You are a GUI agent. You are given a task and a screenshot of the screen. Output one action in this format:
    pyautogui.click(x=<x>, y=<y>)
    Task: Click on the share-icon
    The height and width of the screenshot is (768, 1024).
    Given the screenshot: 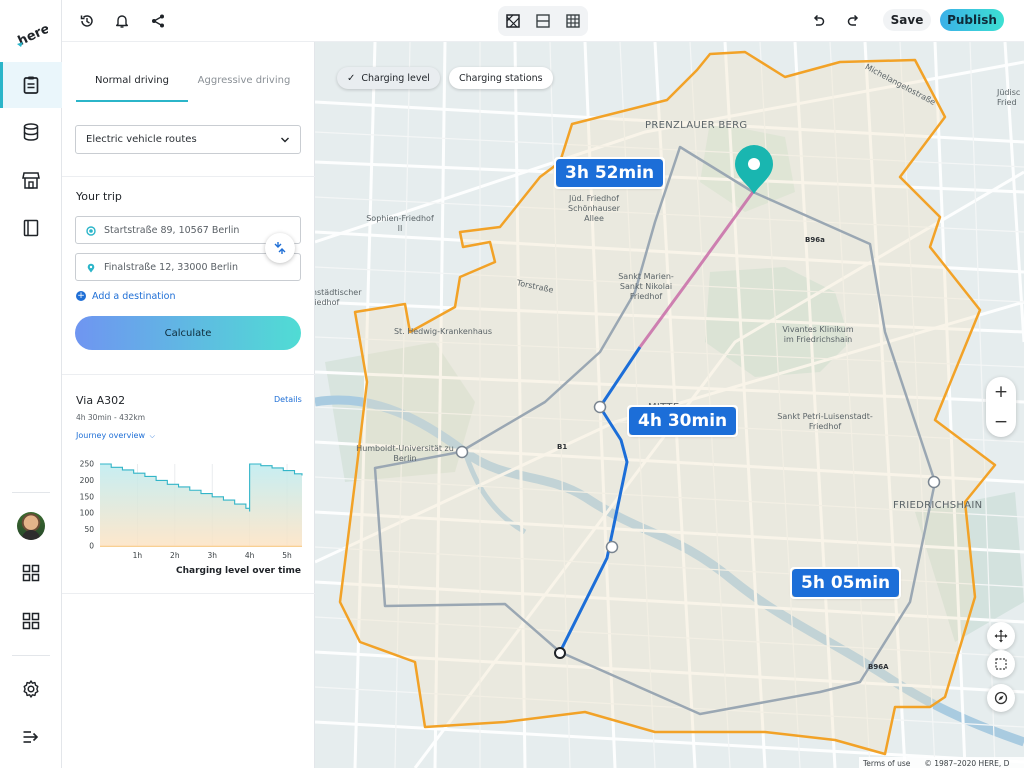 What is the action you would take?
    pyautogui.click(x=158, y=21)
    